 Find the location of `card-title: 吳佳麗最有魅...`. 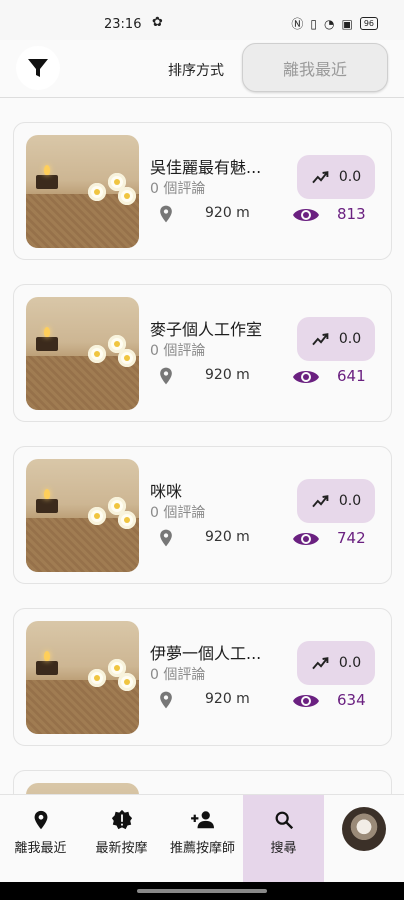

card-title: 吳佳麗最有魅... is located at coordinates (206, 167).